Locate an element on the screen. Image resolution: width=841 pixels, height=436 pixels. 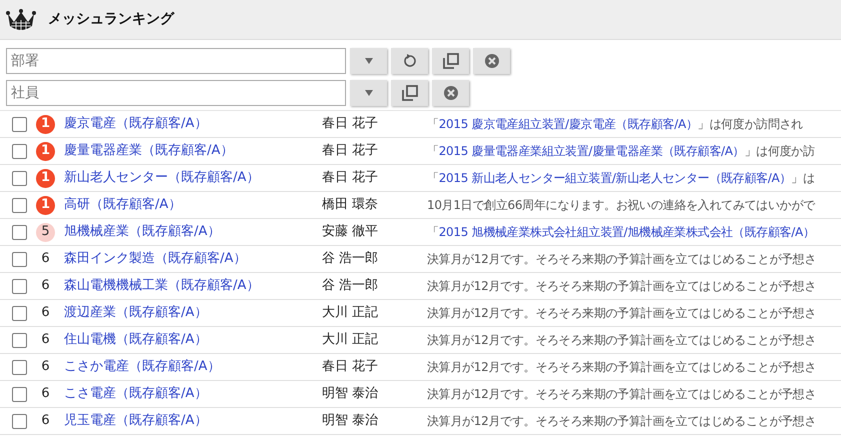
note-text: 「2015 旭機械産業株式会社組立装置/旭機械産業株式会社（既存顧客/A） is located at coordinates (621, 232).